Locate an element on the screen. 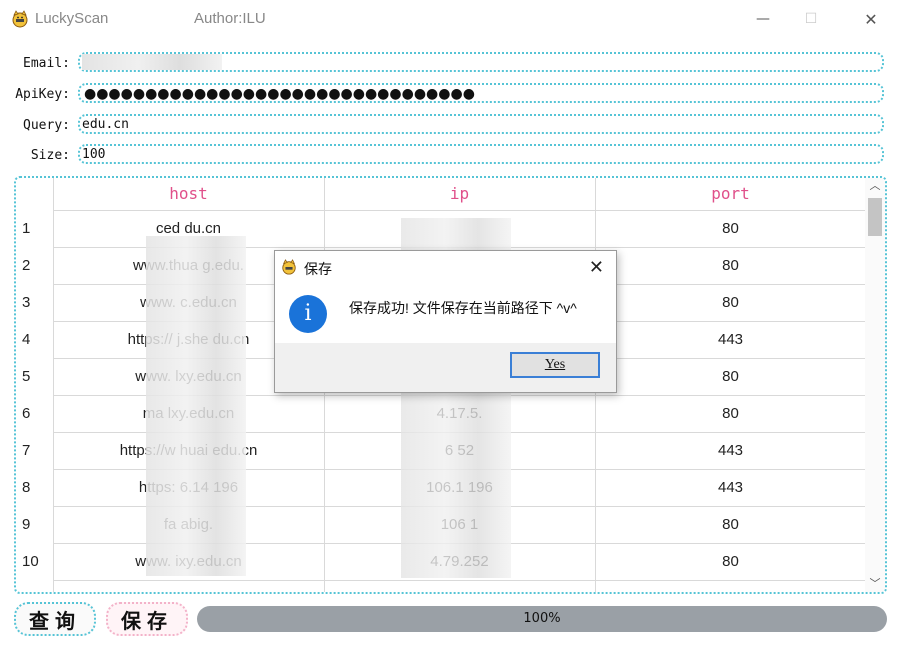 The height and width of the screenshot is (650, 902). dialog-body: i 保存成功! 文件保存在当前路径下 ^v^ is located at coordinates (445, 313).